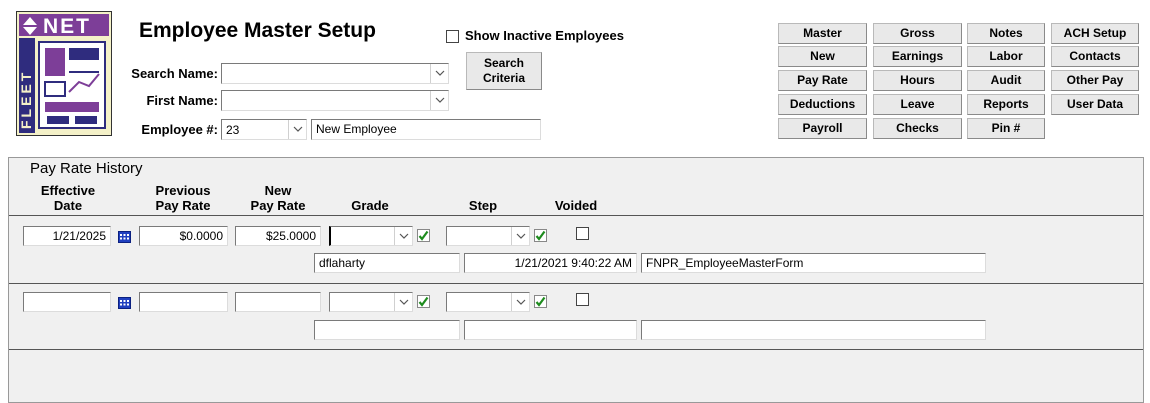 This screenshot has height=403, width=1150. I want to click on pay-rate-button: Pay Rate, so click(822, 80).